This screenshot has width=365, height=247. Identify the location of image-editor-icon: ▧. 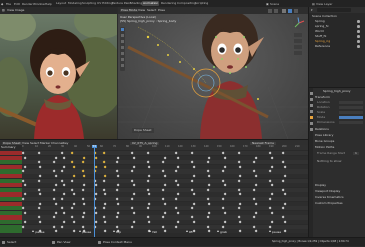
(3, 10).